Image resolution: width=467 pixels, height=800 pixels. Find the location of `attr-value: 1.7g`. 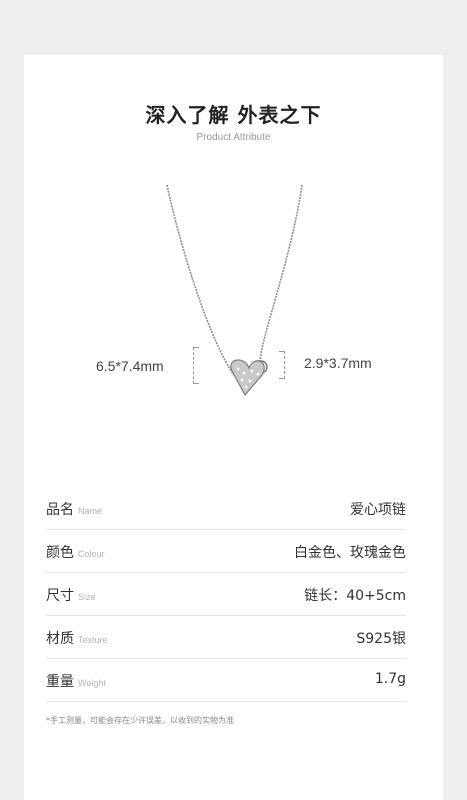

attr-value: 1.7g is located at coordinates (390, 679).